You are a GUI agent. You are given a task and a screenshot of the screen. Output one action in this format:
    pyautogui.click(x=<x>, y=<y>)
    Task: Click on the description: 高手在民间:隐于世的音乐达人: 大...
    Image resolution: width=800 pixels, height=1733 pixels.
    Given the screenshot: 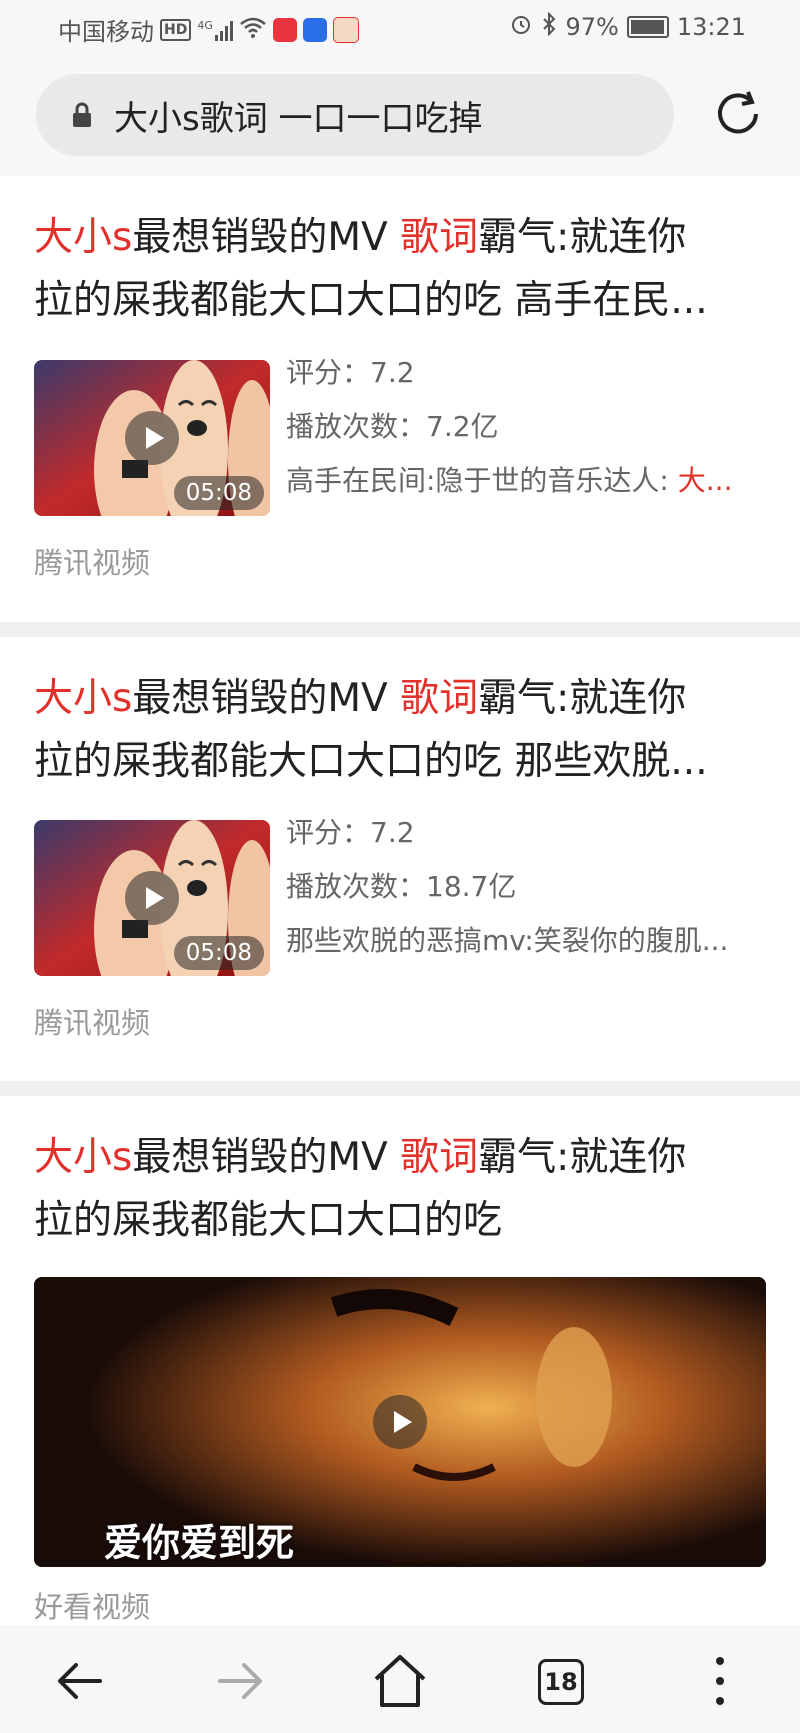 What is the action you would take?
    pyautogui.click(x=509, y=480)
    